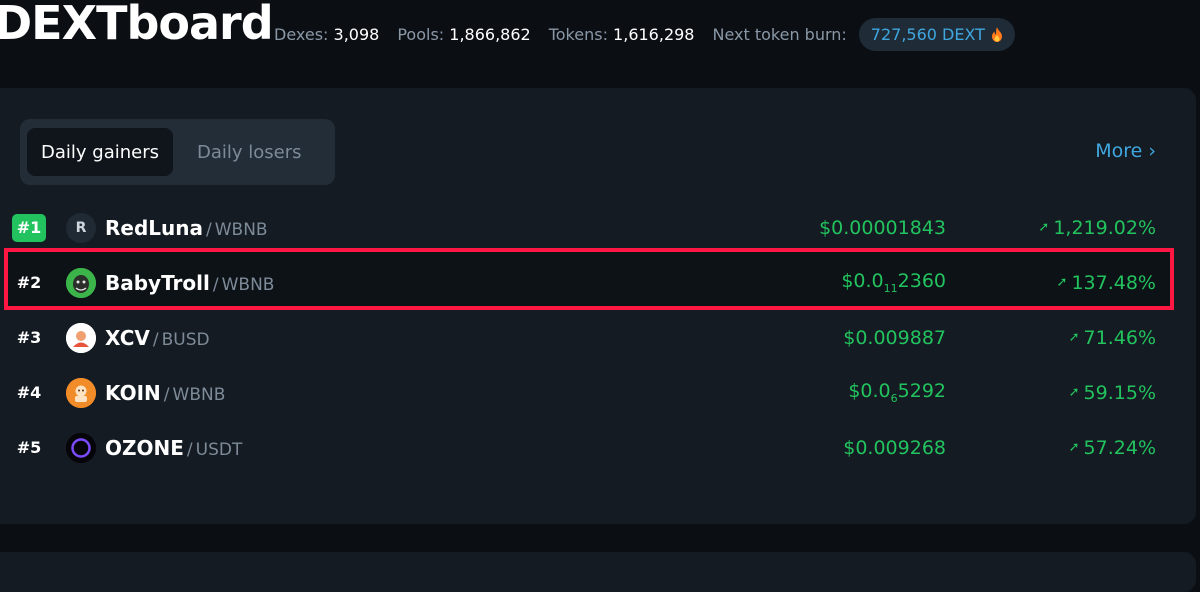 The image size is (1200, 592). What do you see at coordinates (249, 152) in the screenshot?
I see `tab-daily-losers: Daily losers` at bounding box center [249, 152].